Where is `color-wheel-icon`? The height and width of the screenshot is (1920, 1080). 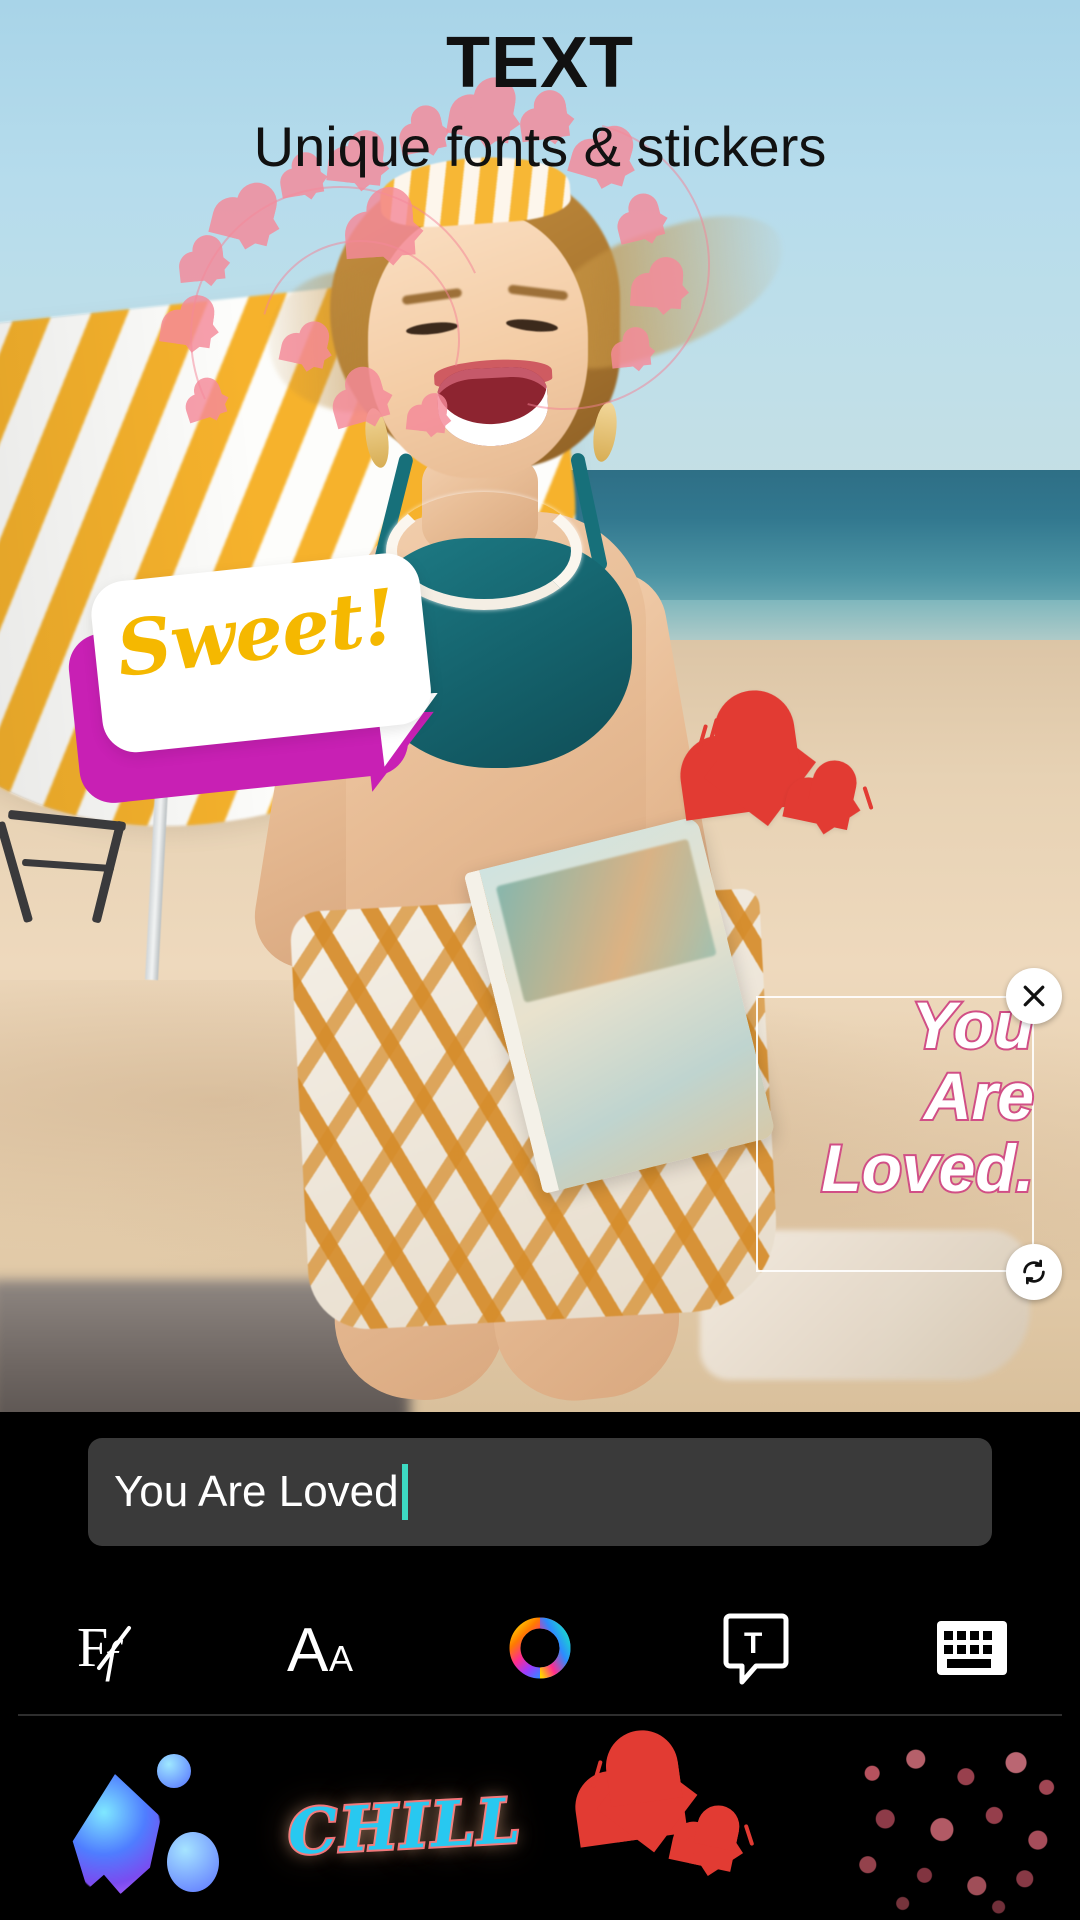 color-wheel-icon is located at coordinates (540, 1648).